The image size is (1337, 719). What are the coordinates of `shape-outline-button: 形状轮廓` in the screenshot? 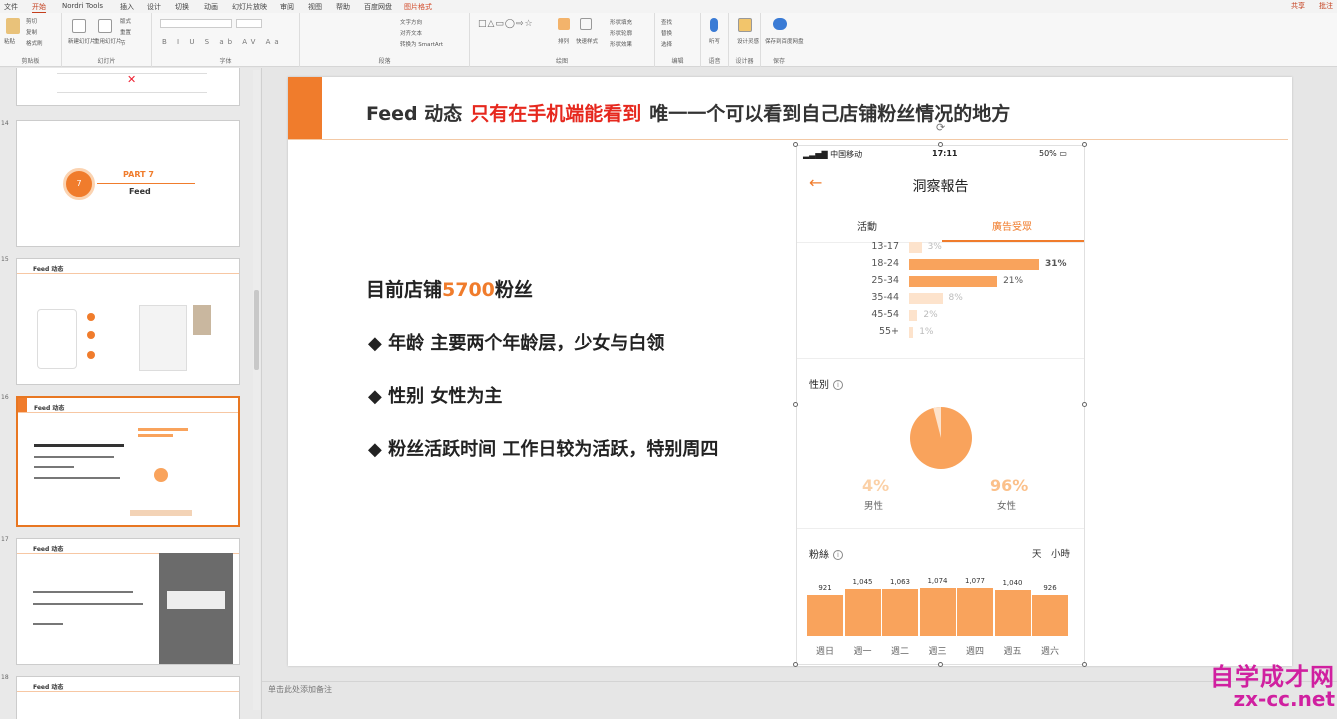 It's located at (621, 33).